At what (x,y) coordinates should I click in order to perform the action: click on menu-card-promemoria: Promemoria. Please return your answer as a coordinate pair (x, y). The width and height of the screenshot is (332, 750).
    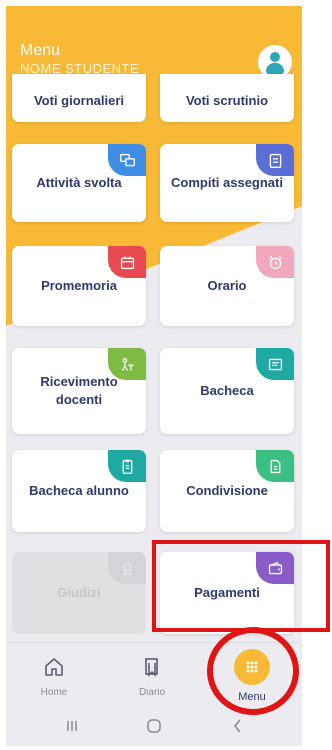
    Looking at the image, I should click on (79, 286).